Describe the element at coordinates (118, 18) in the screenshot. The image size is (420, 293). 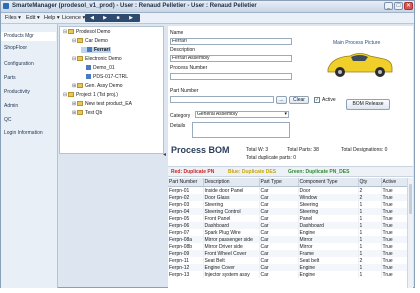
I see `toolbar-stop-icon: ■` at that location.